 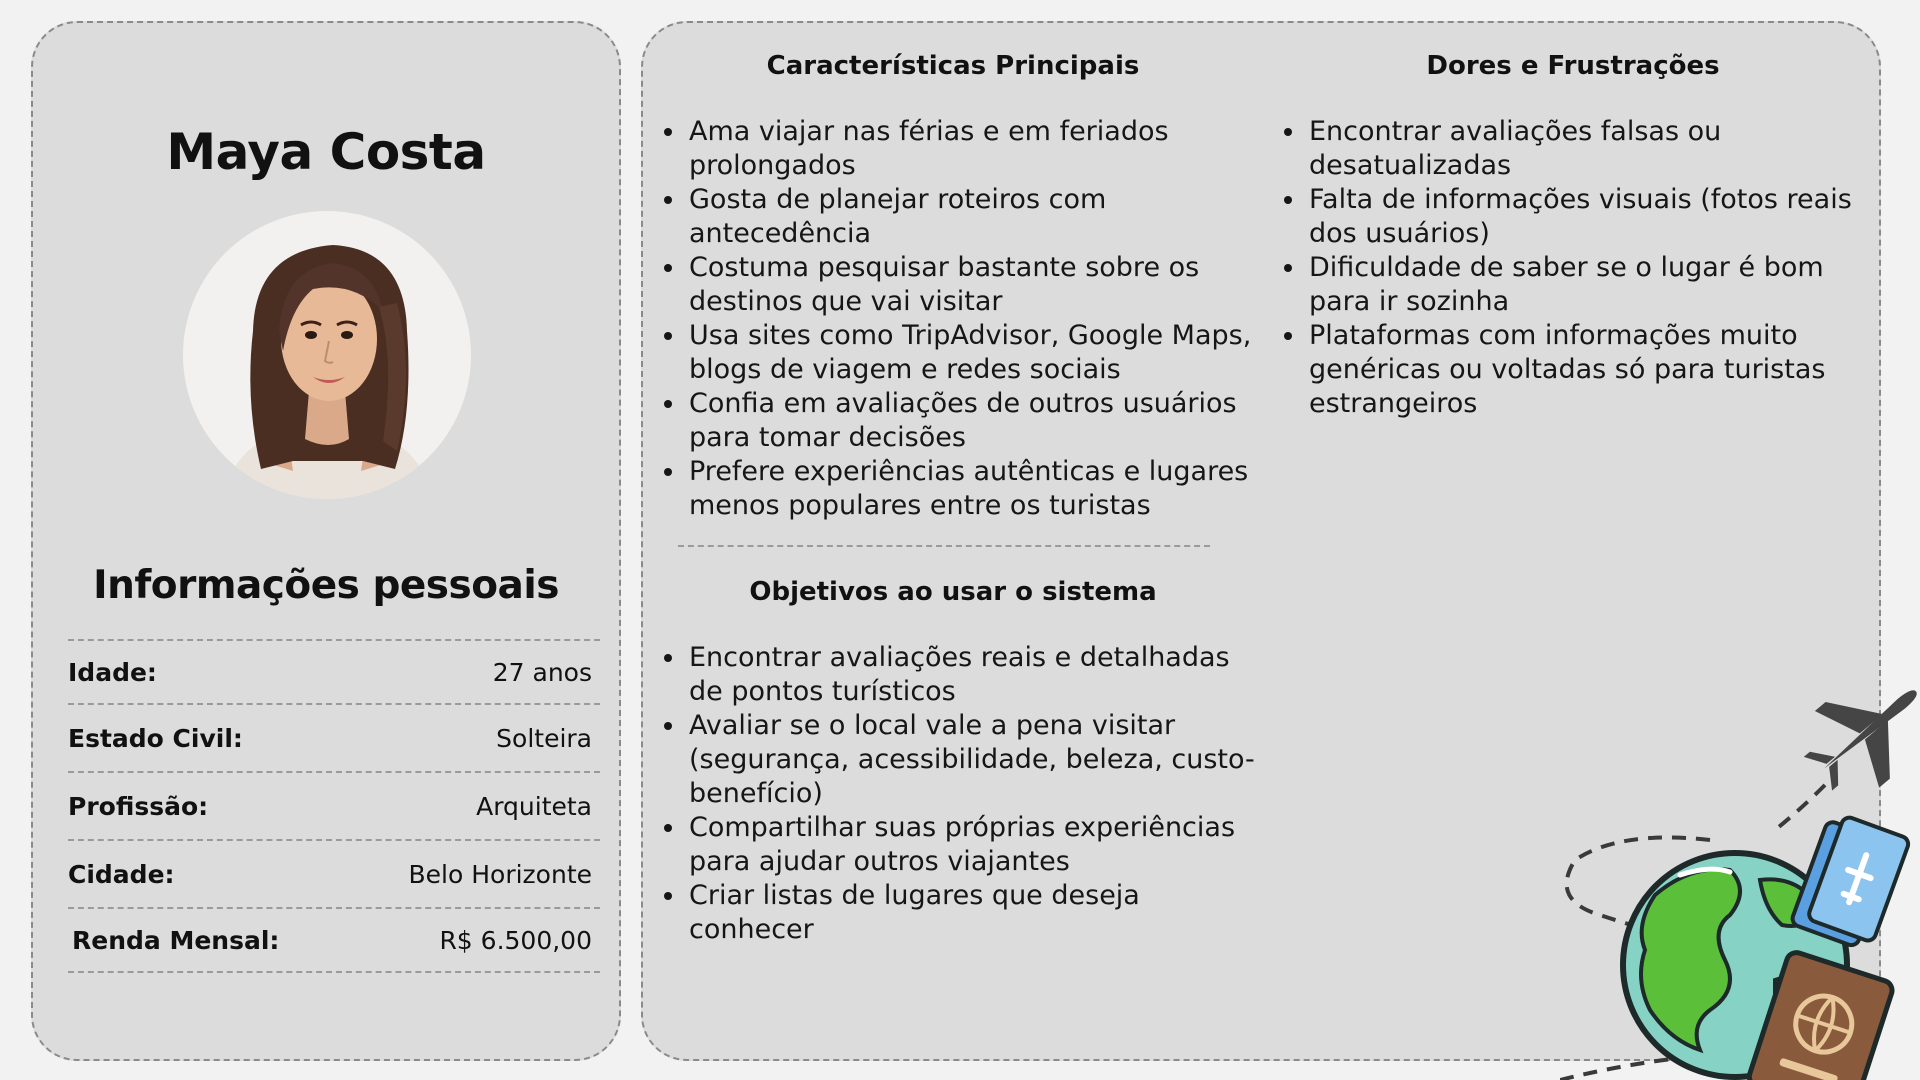 I want to click on info-value: Solteira, so click(x=544, y=738).